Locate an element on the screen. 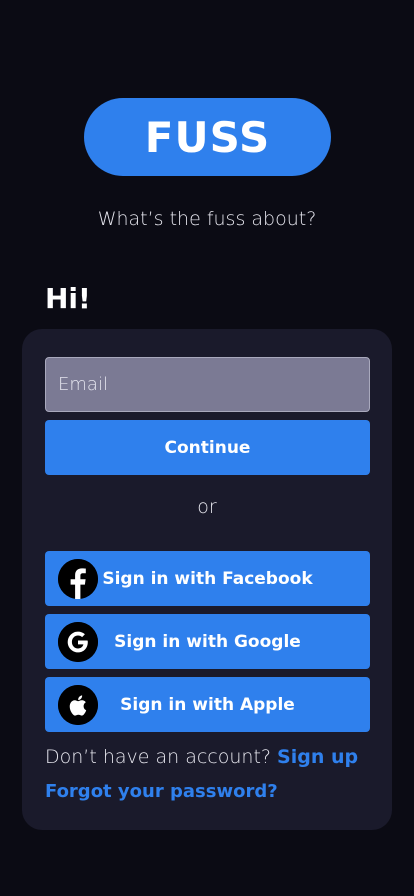 The height and width of the screenshot is (896, 414). continue-label: Continue is located at coordinates (207, 447).